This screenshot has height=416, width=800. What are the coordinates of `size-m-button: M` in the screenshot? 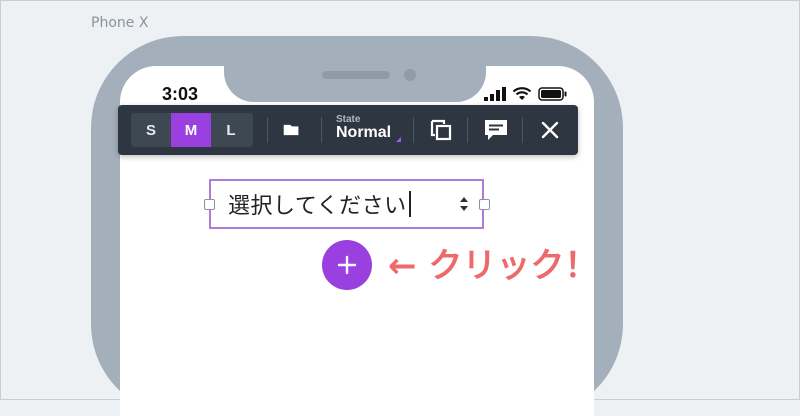 It's located at (191, 130).